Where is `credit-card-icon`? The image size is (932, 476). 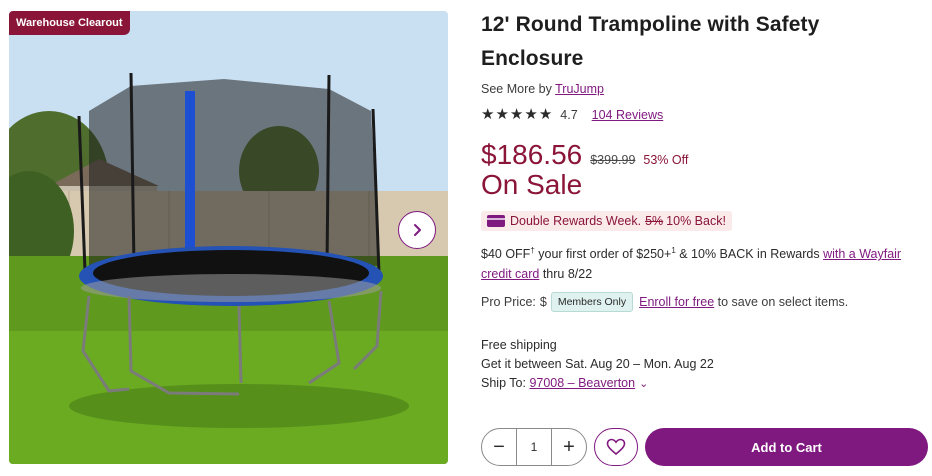 credit-card-icon is located at coordinates (496, 221).